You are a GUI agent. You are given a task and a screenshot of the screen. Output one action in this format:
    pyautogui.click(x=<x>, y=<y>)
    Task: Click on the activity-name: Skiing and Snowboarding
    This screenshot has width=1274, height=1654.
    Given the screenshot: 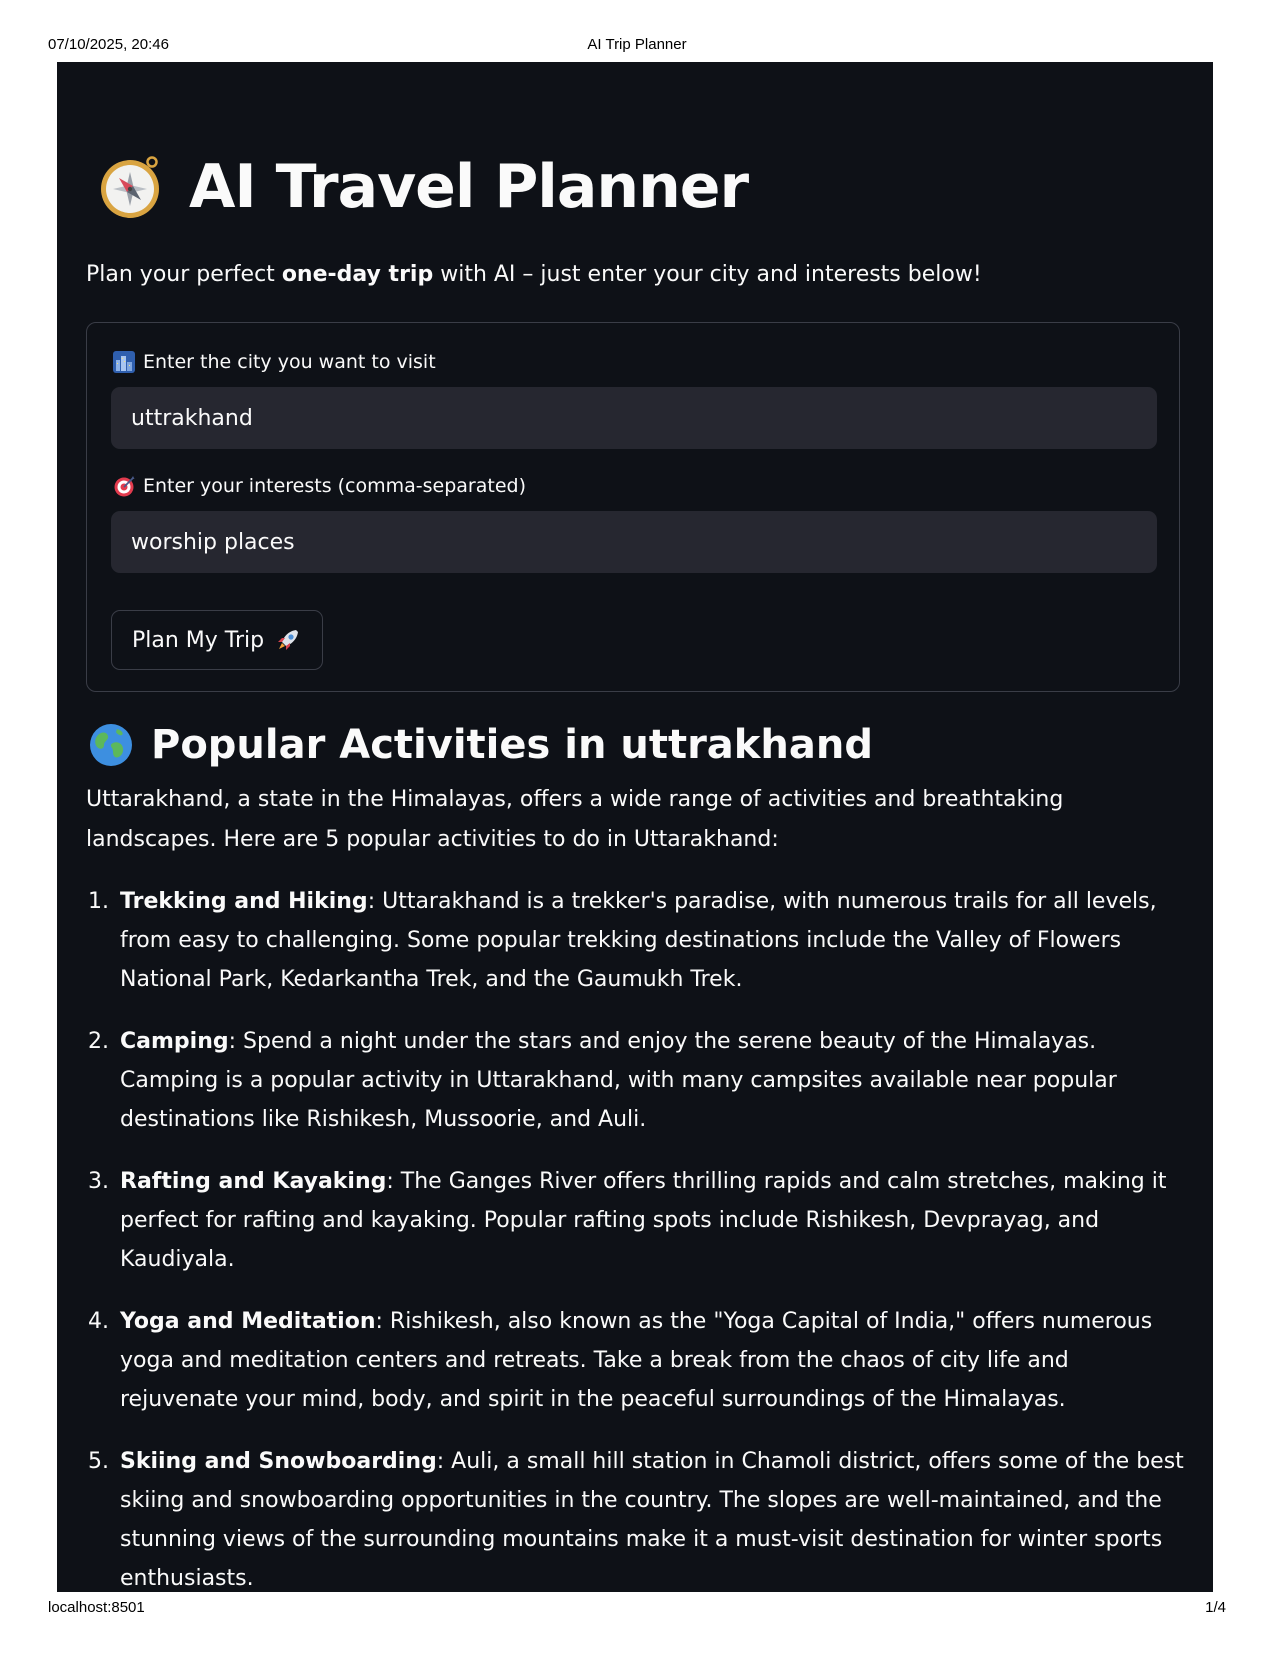 What is the action you would take?
    pyautogui.click(x=278, y=1461)
    